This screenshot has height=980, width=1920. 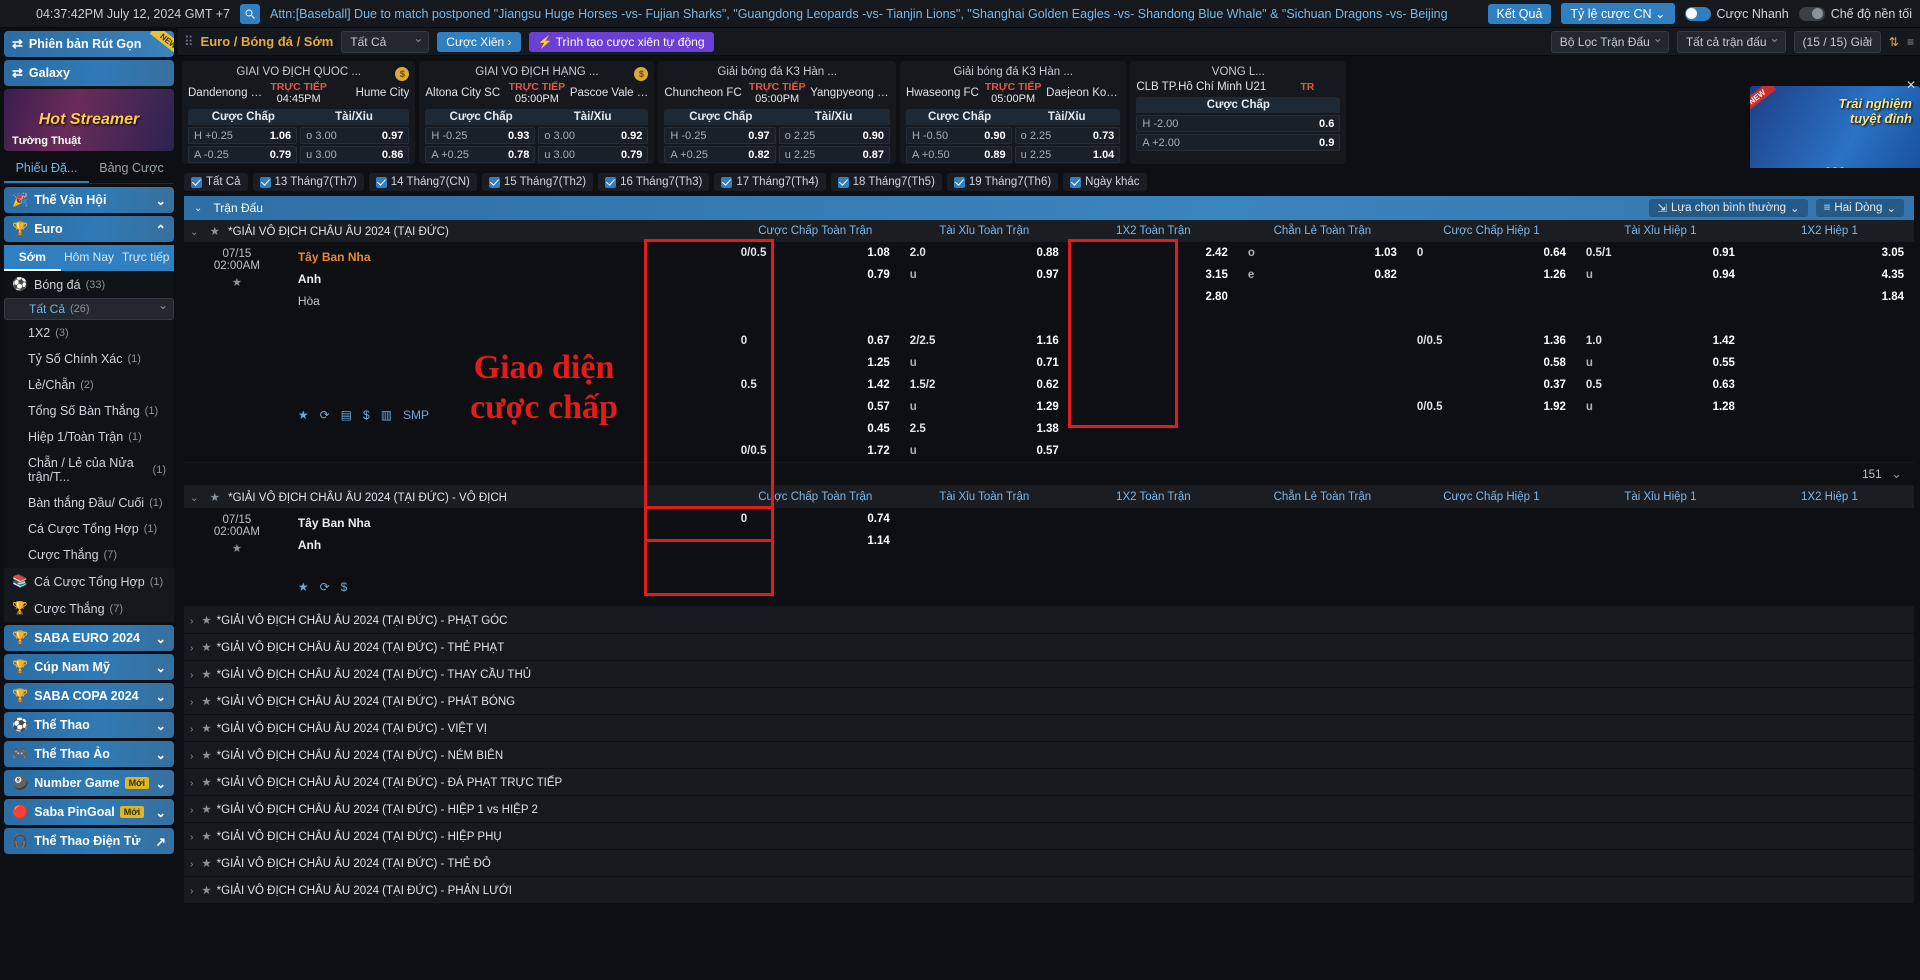 I want to click on odds-line: 0.58, so click(x=1491, y=363).